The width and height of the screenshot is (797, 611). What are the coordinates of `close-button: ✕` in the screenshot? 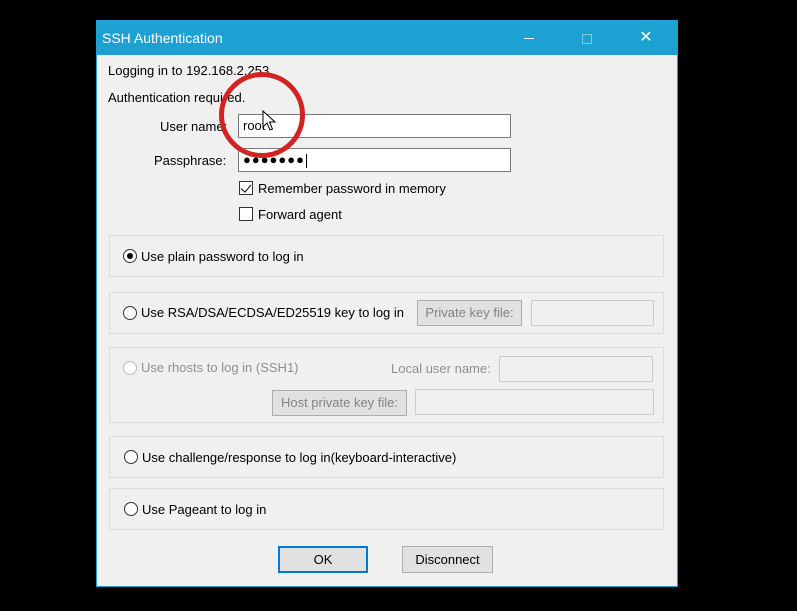 It's located at (646, 38).